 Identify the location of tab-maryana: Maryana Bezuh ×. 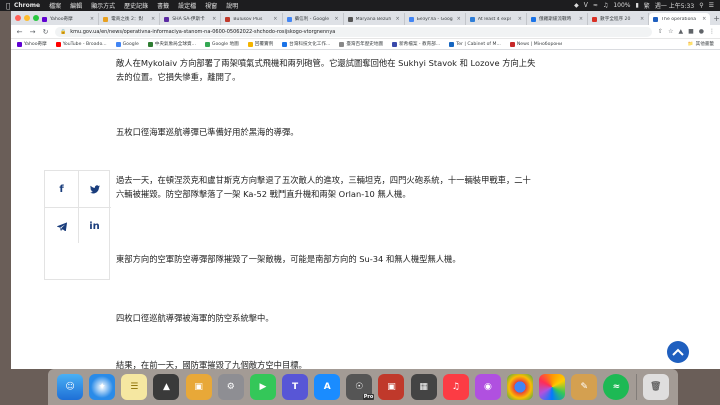
(374, 19).